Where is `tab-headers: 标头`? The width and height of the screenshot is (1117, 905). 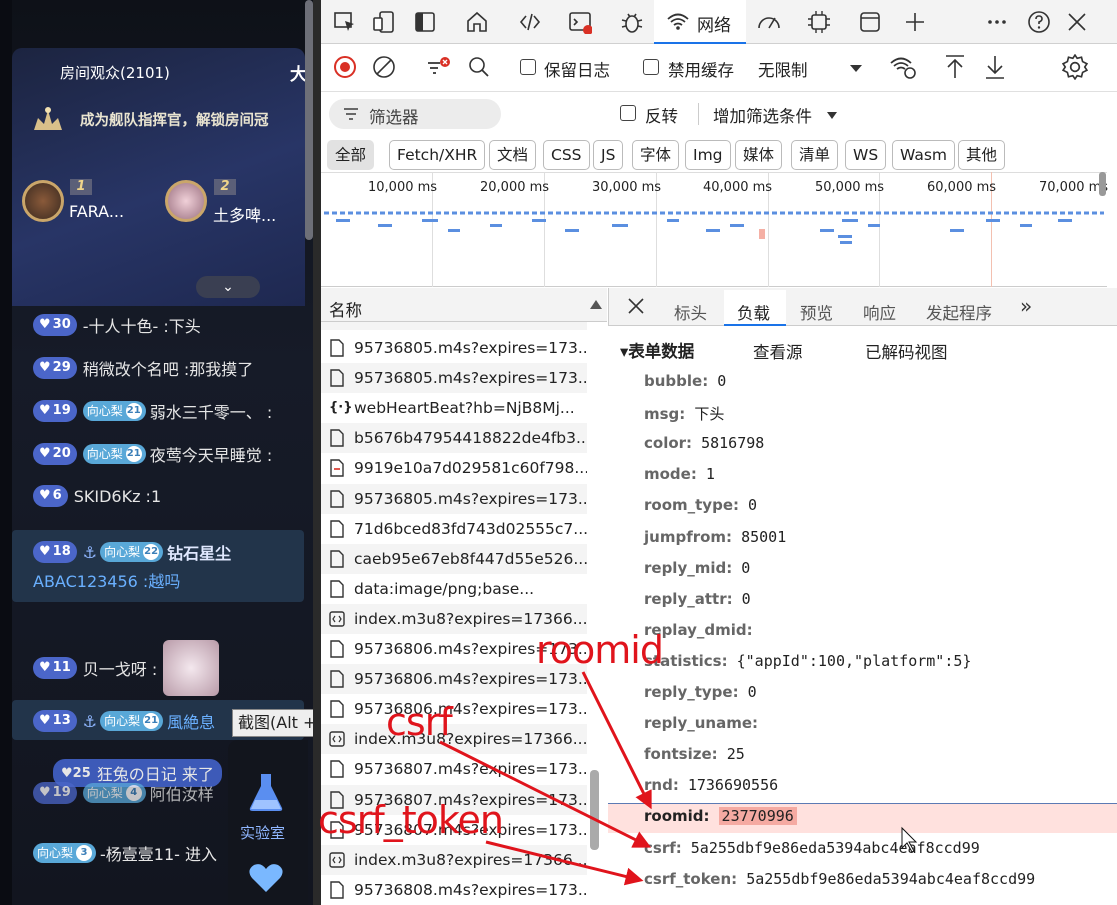
tab-headers: 标头 is located at coordinates (690, 312).